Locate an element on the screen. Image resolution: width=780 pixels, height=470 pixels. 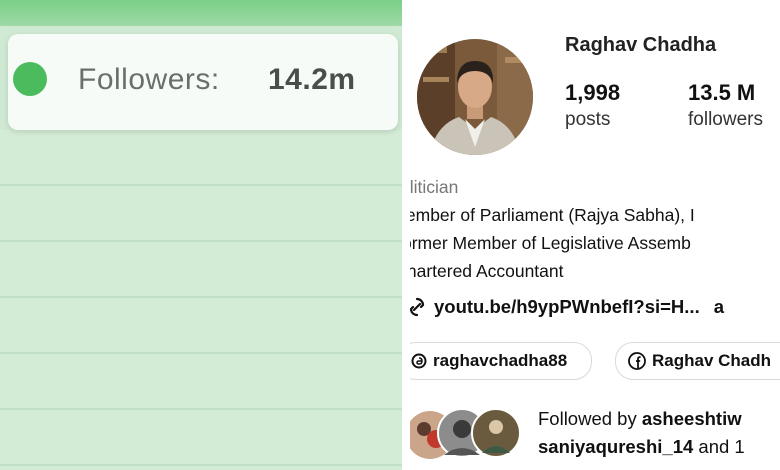
bio-line-3: :hartered Accountant is located at coordinates (487, 271).